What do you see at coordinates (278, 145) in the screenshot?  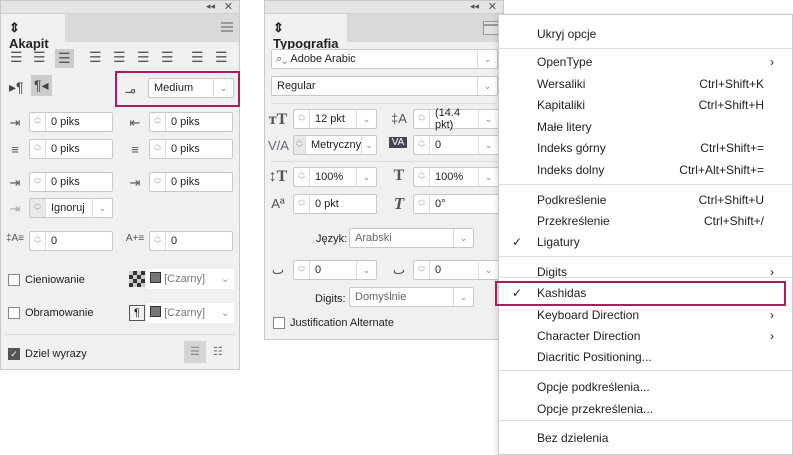 I see `kerning-icon: V/A` at bounding box center [278, 145].